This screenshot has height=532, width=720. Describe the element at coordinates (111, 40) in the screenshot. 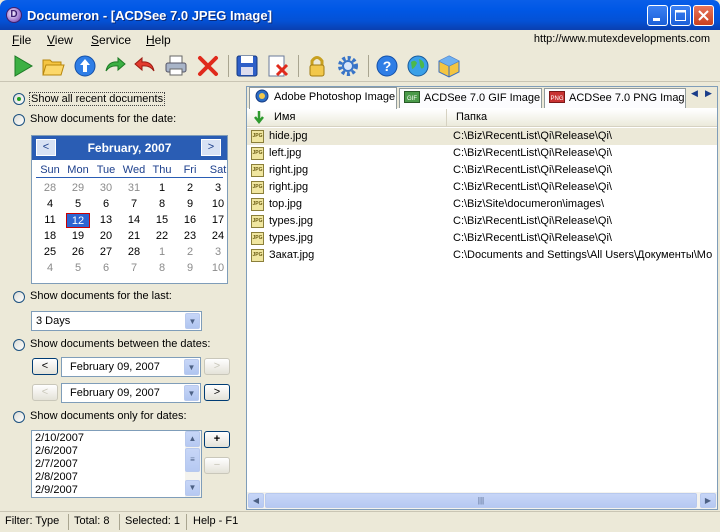

I see `menu-service: Service` at that location.